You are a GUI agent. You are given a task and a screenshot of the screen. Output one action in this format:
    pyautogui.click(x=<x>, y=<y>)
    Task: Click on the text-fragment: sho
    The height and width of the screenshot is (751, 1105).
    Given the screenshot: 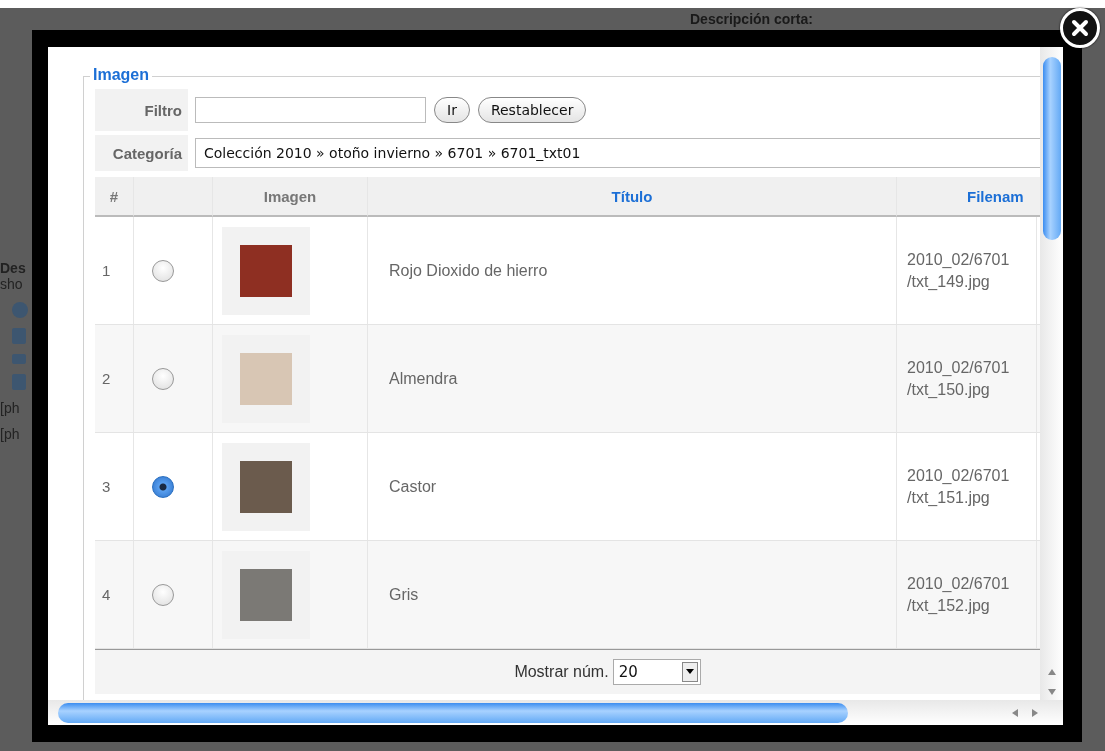 What is the action you would take?
    pyautogui.click(x=11, y=284)
    